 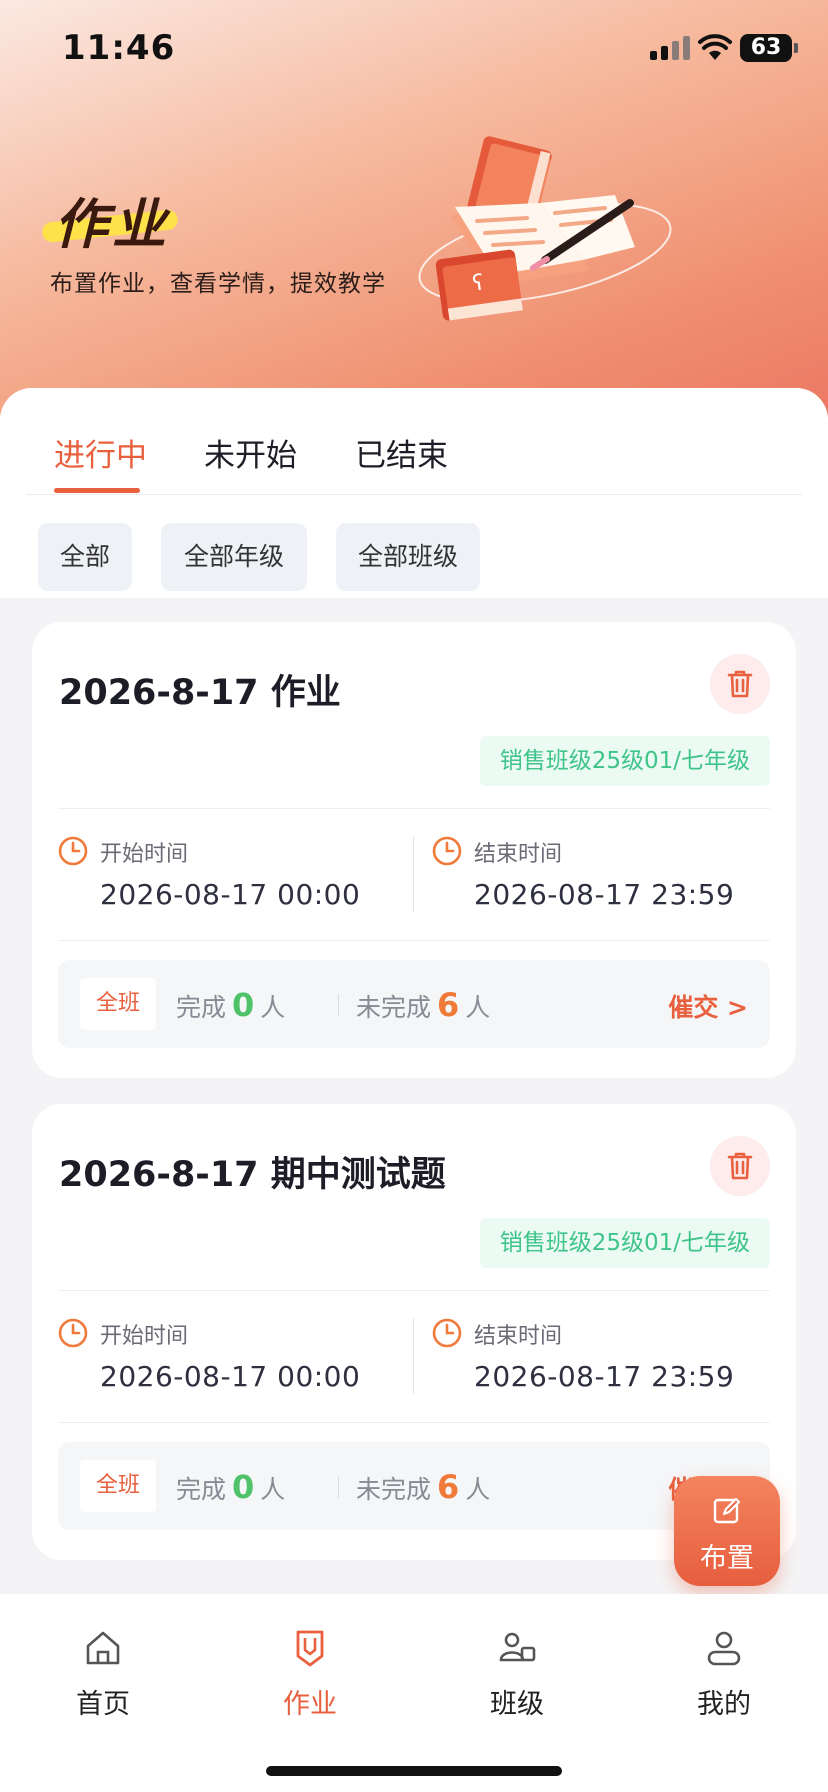 I want to click on assign-label: 布置, so click(x=727, y=1558).